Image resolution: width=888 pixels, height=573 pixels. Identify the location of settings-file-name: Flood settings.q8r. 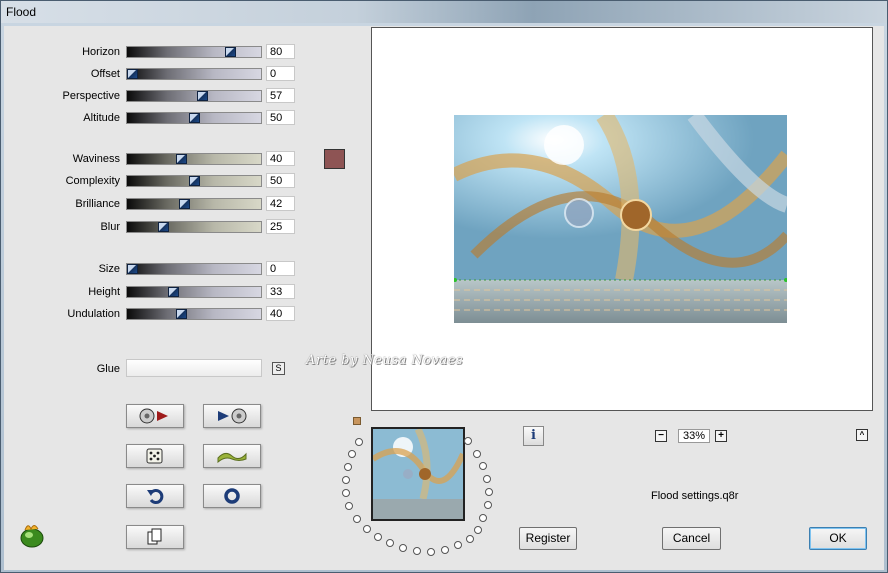
(695, 496).